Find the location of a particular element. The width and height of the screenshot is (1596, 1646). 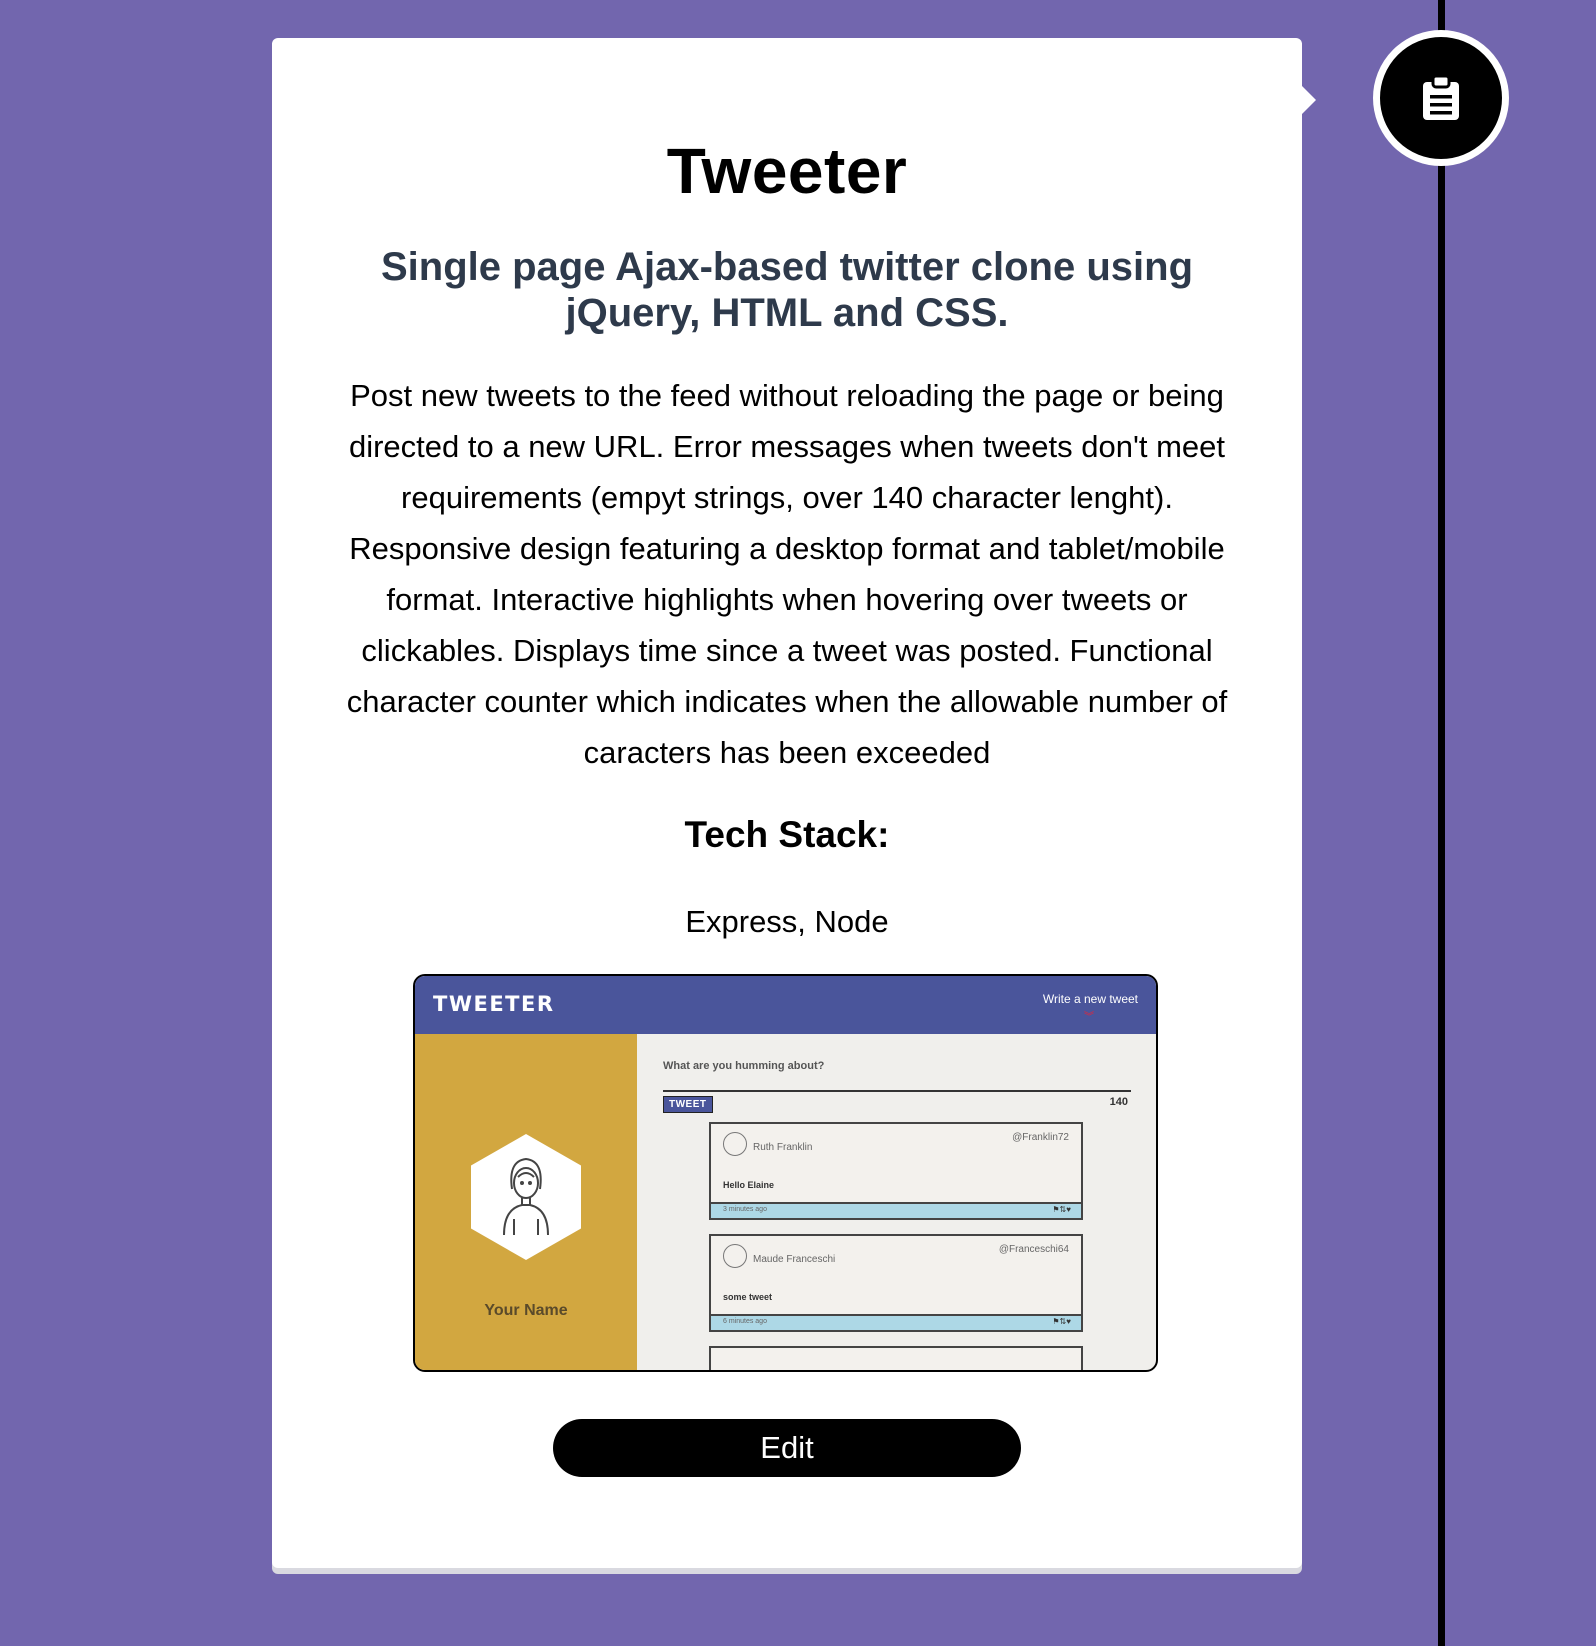

project-title: Tweeter is located at coordinates (787, 171).